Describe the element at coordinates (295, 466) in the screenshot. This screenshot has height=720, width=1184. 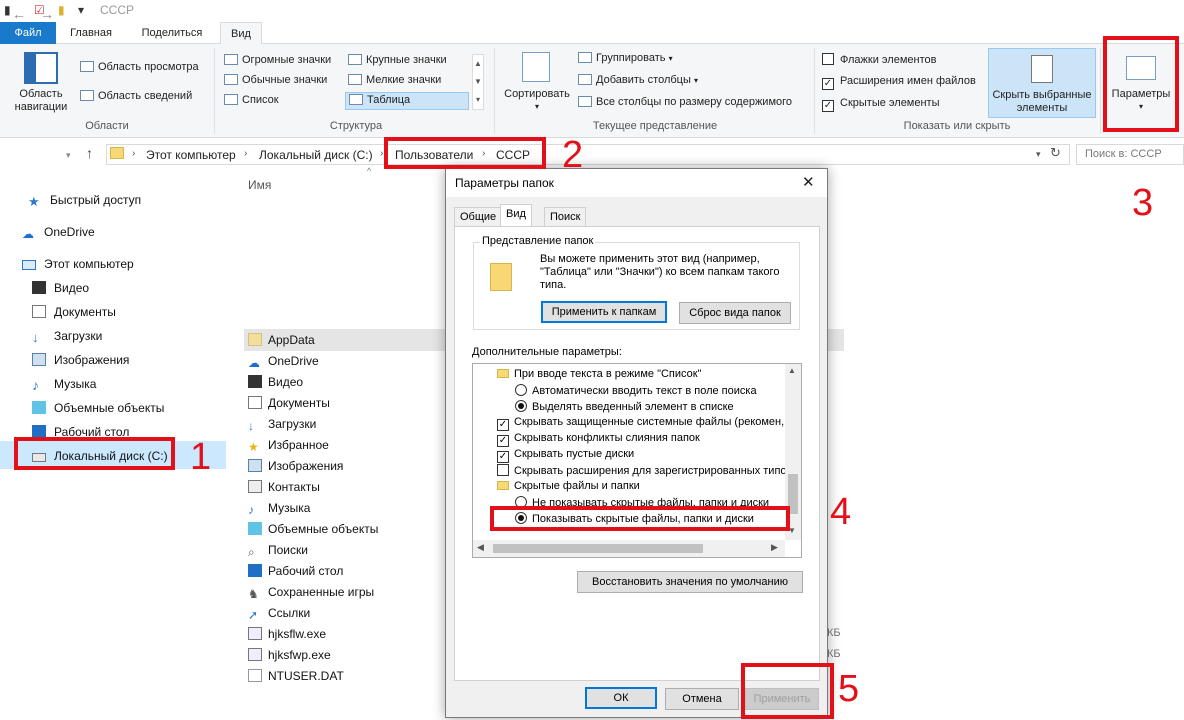
I see `list-item: Изображения` at that location.